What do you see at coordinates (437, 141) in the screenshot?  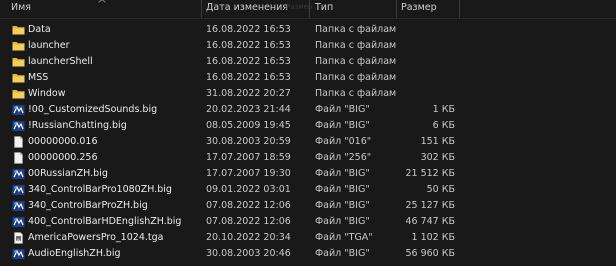 I see `file-size: 151 КБ` at bounding box center [437, 141].